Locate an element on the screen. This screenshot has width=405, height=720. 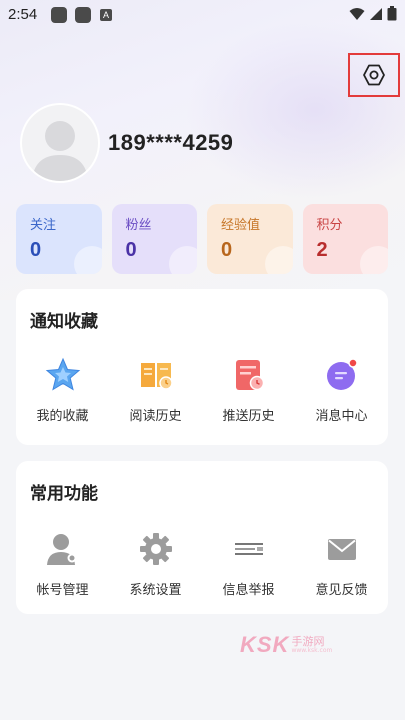
grid-label: 帐号管理 is located at coordinates (62, 590).